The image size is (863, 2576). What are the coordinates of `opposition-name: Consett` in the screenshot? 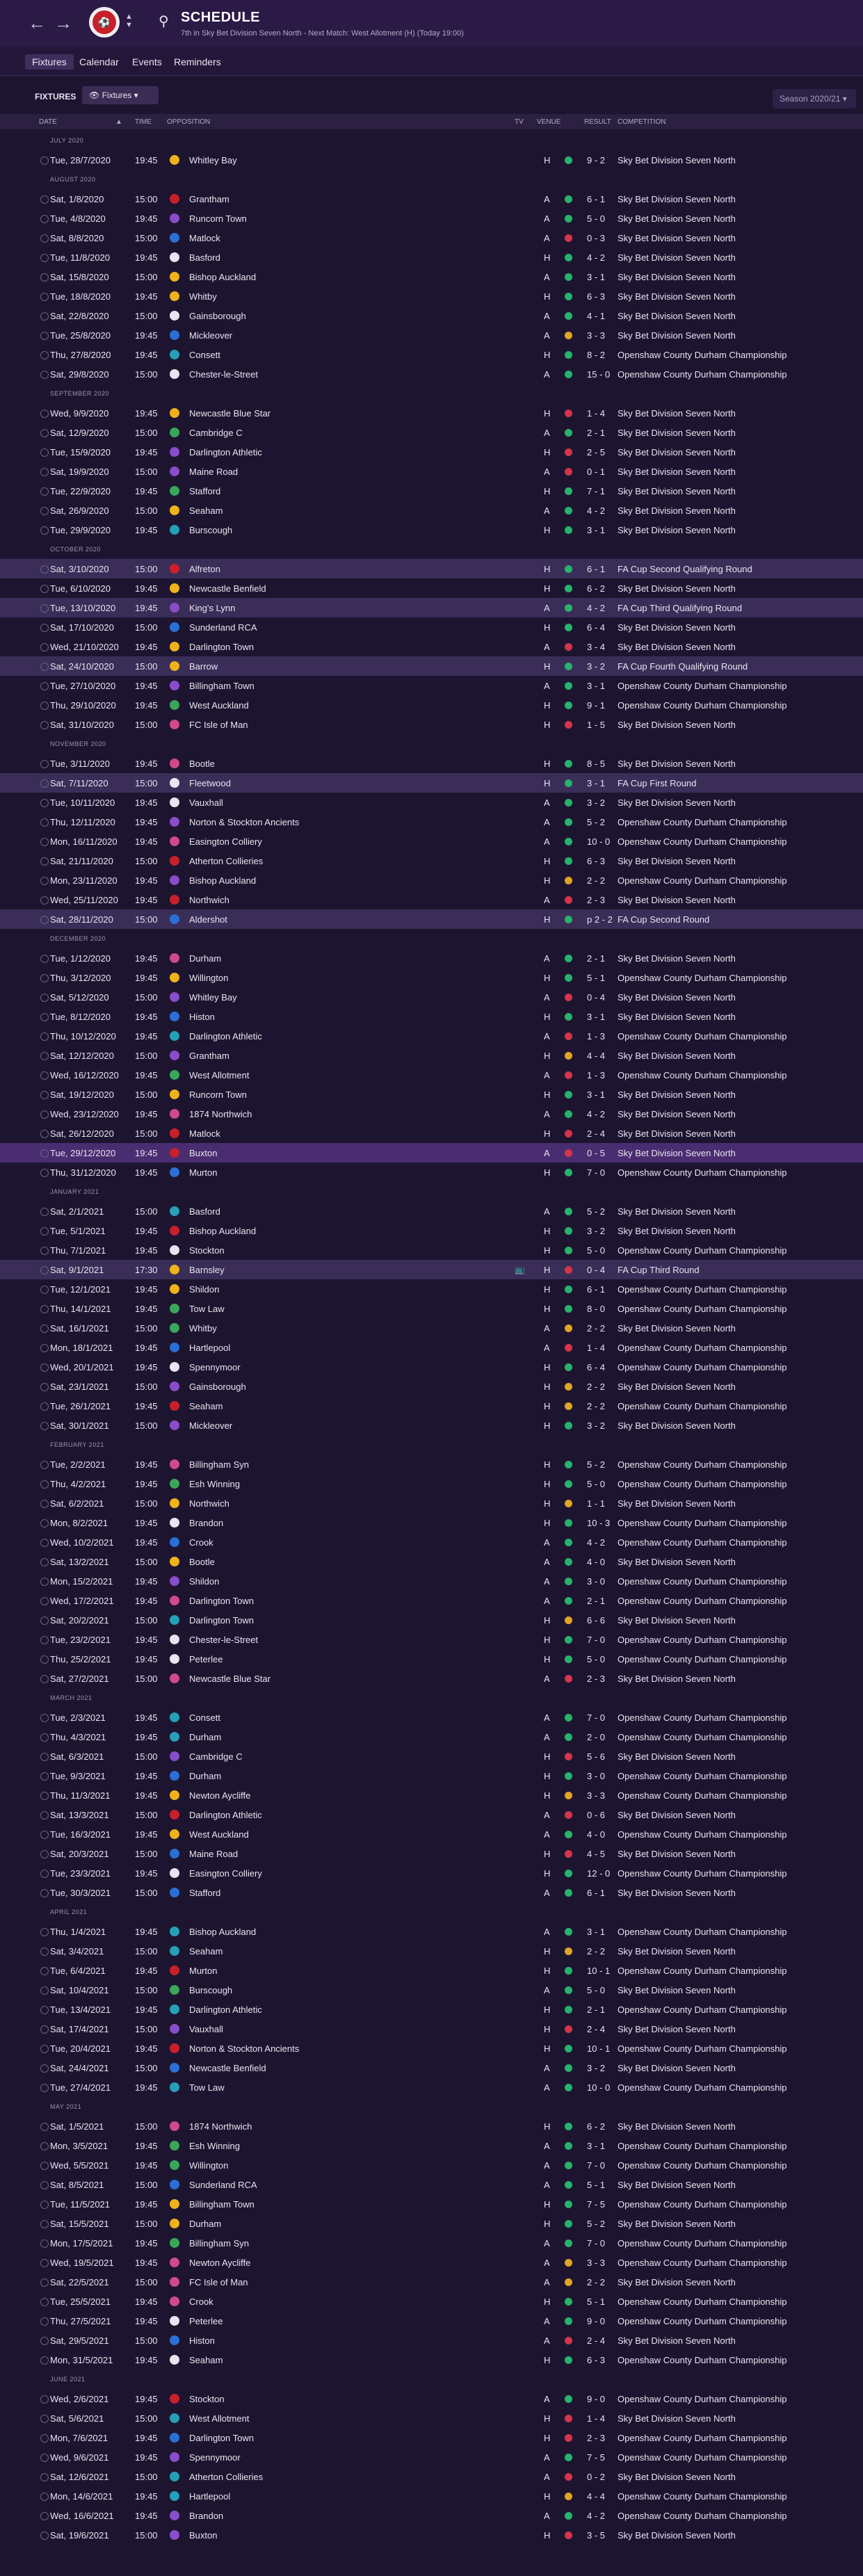 It's located at (204, 355).